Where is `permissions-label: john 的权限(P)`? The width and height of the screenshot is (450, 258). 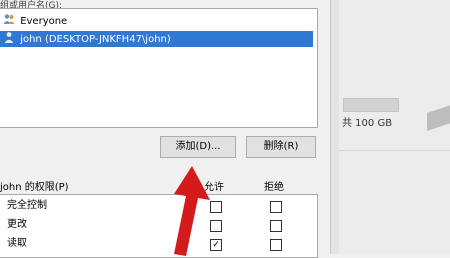 permissions-label: john 的权限(P) is located at coordinates (34, 187).